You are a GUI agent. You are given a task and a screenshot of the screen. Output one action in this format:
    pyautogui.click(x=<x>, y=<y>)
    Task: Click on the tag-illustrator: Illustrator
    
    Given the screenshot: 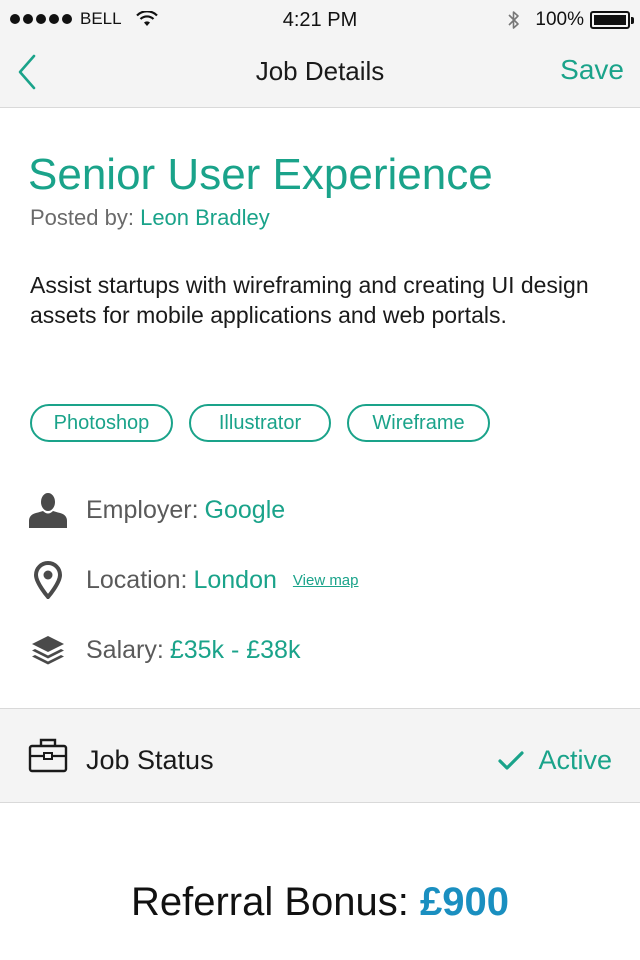 What is the action you would take?
    pyautogui.click(x=260, y=423)
    